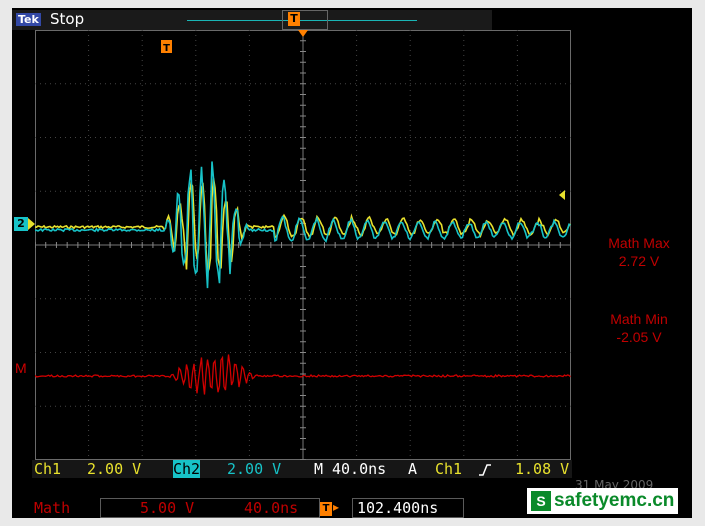 This screenshot has width=705, height=526. What do you see at coordinates (639, 319) in the screenshot?
I see `math-min-label: Math Min` at bounding box center [639, 319].